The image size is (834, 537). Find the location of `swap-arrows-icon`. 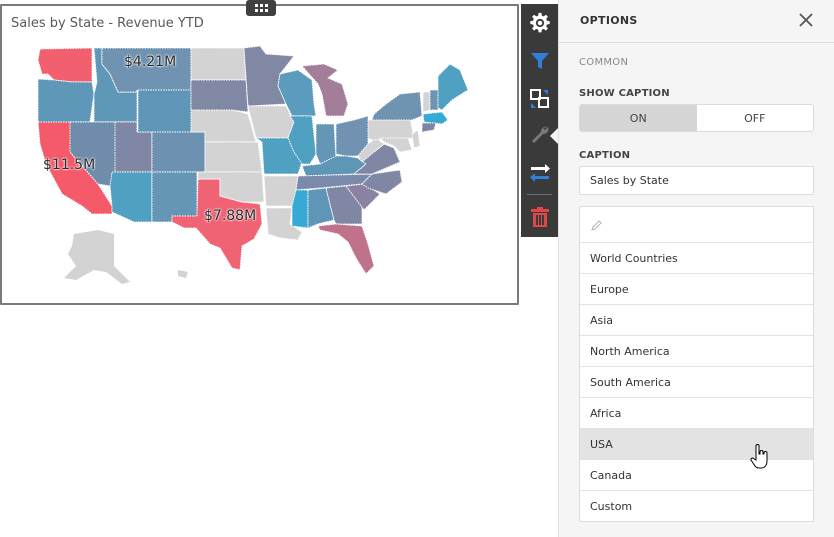

swap-arrows-icon is located at coordinates (539, 173).